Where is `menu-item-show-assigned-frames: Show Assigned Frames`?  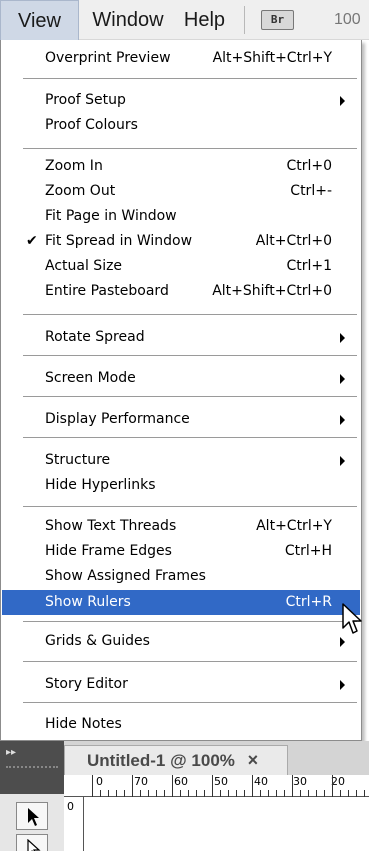 menu-item-show-assigned-frames: Show Assigned Frames is located at coordinates (181, 576).